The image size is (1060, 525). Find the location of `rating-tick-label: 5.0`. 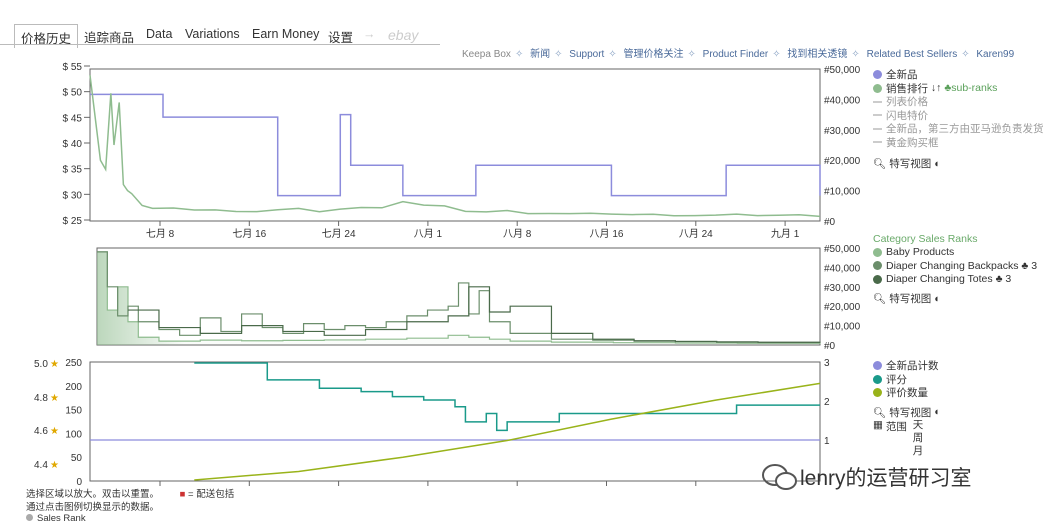

rating-tick-label: 5.0 is located at coordinates (41, 364).